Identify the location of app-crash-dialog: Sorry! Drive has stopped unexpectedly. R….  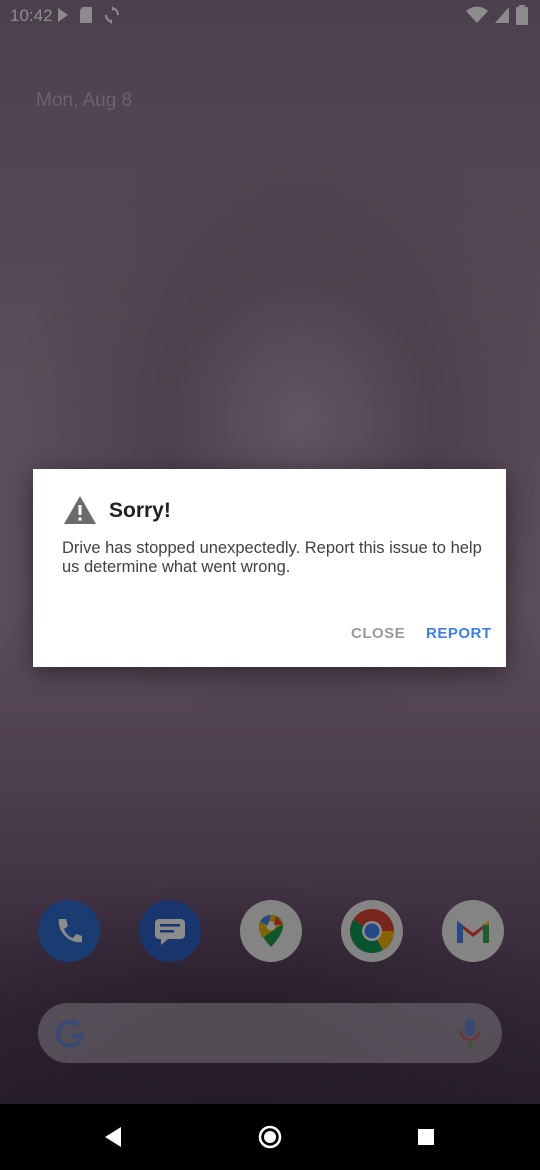
(269, 568).